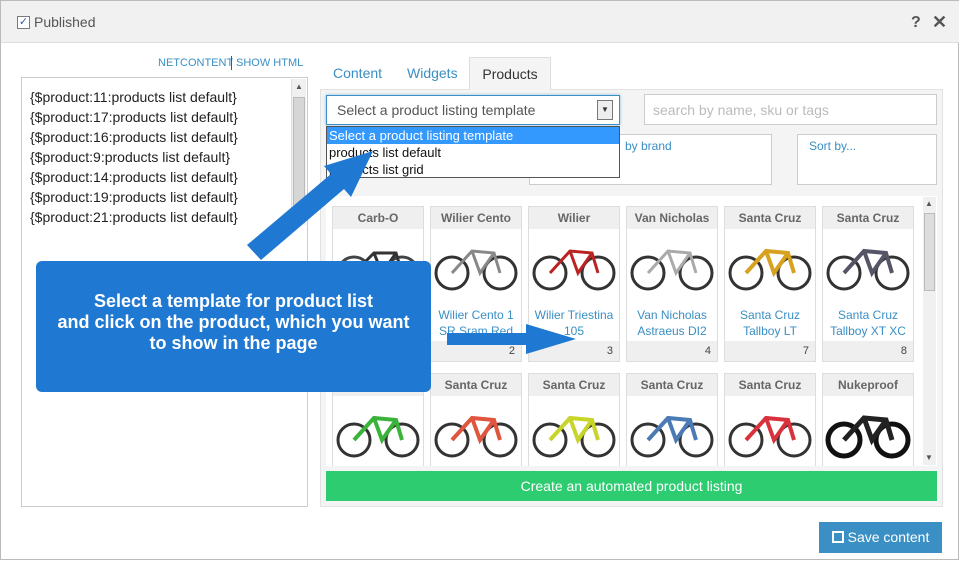 This screenshot has height=561, width=959. Describe the element at coordinates (133, 97) in the screenshot. I see `editor-line: {$product:11:products list default}` at that location.